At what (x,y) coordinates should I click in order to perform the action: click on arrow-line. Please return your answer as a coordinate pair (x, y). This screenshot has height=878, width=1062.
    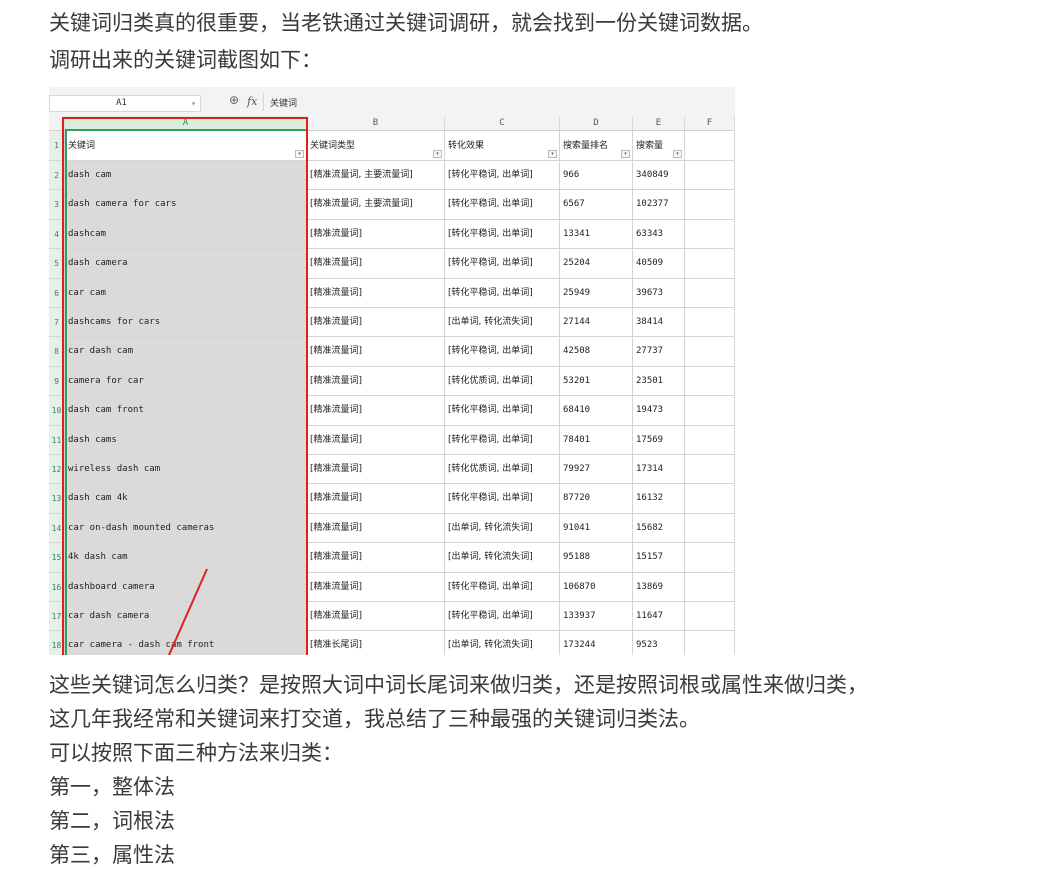
    Looking at the image, I should click on (188, 611).